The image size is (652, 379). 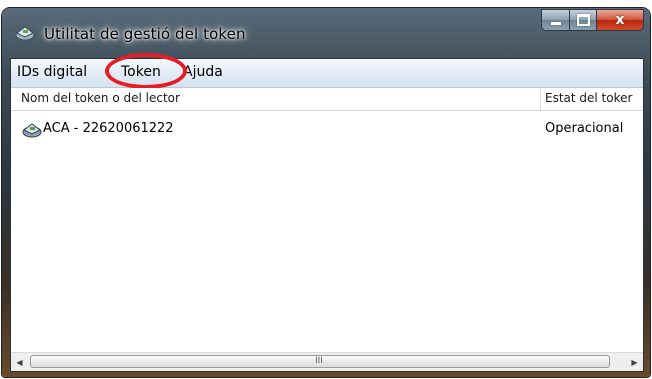 What do you see at coordinates (327, 71) in the screenshot?
I see `menu-bar: IDs digital Token Ajuda` at bounding box center [327, 71].